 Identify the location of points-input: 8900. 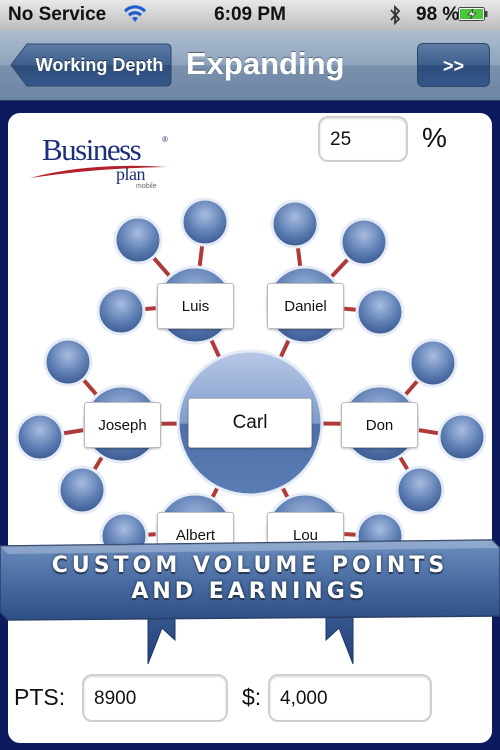
(155, 698).